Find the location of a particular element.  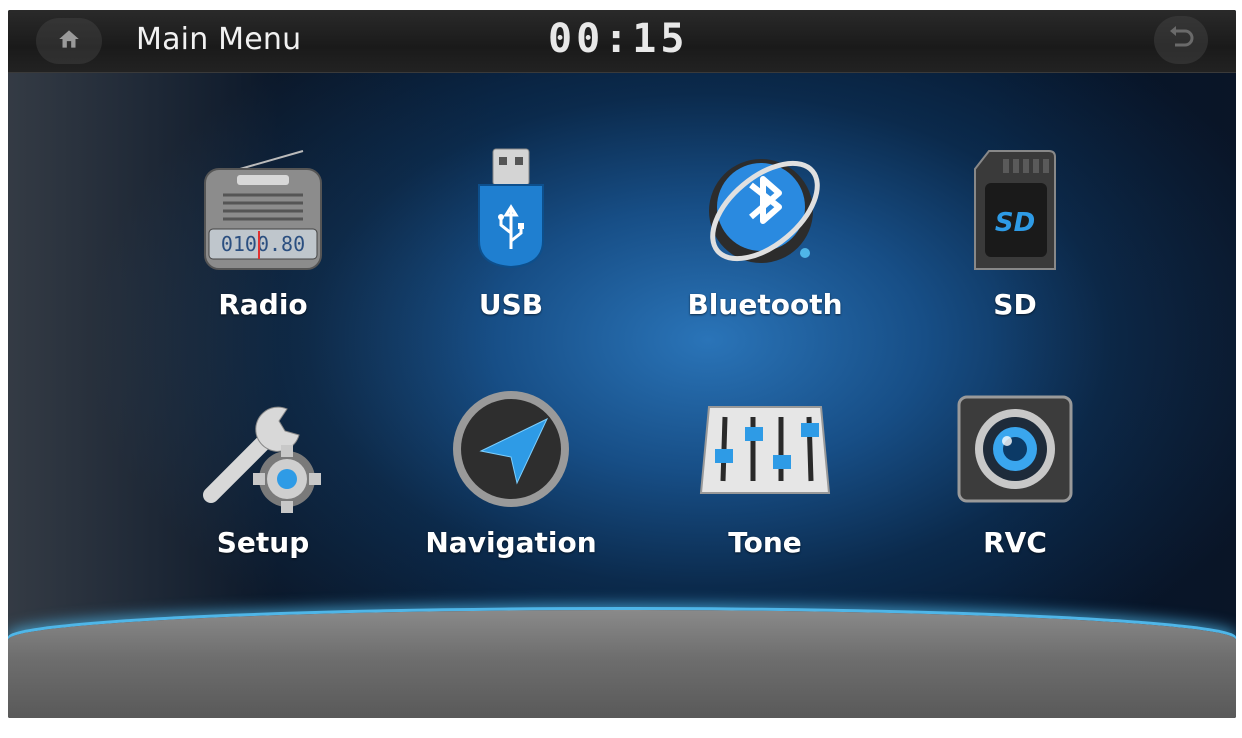

decorative-floor is located at coordinates (622, 664).